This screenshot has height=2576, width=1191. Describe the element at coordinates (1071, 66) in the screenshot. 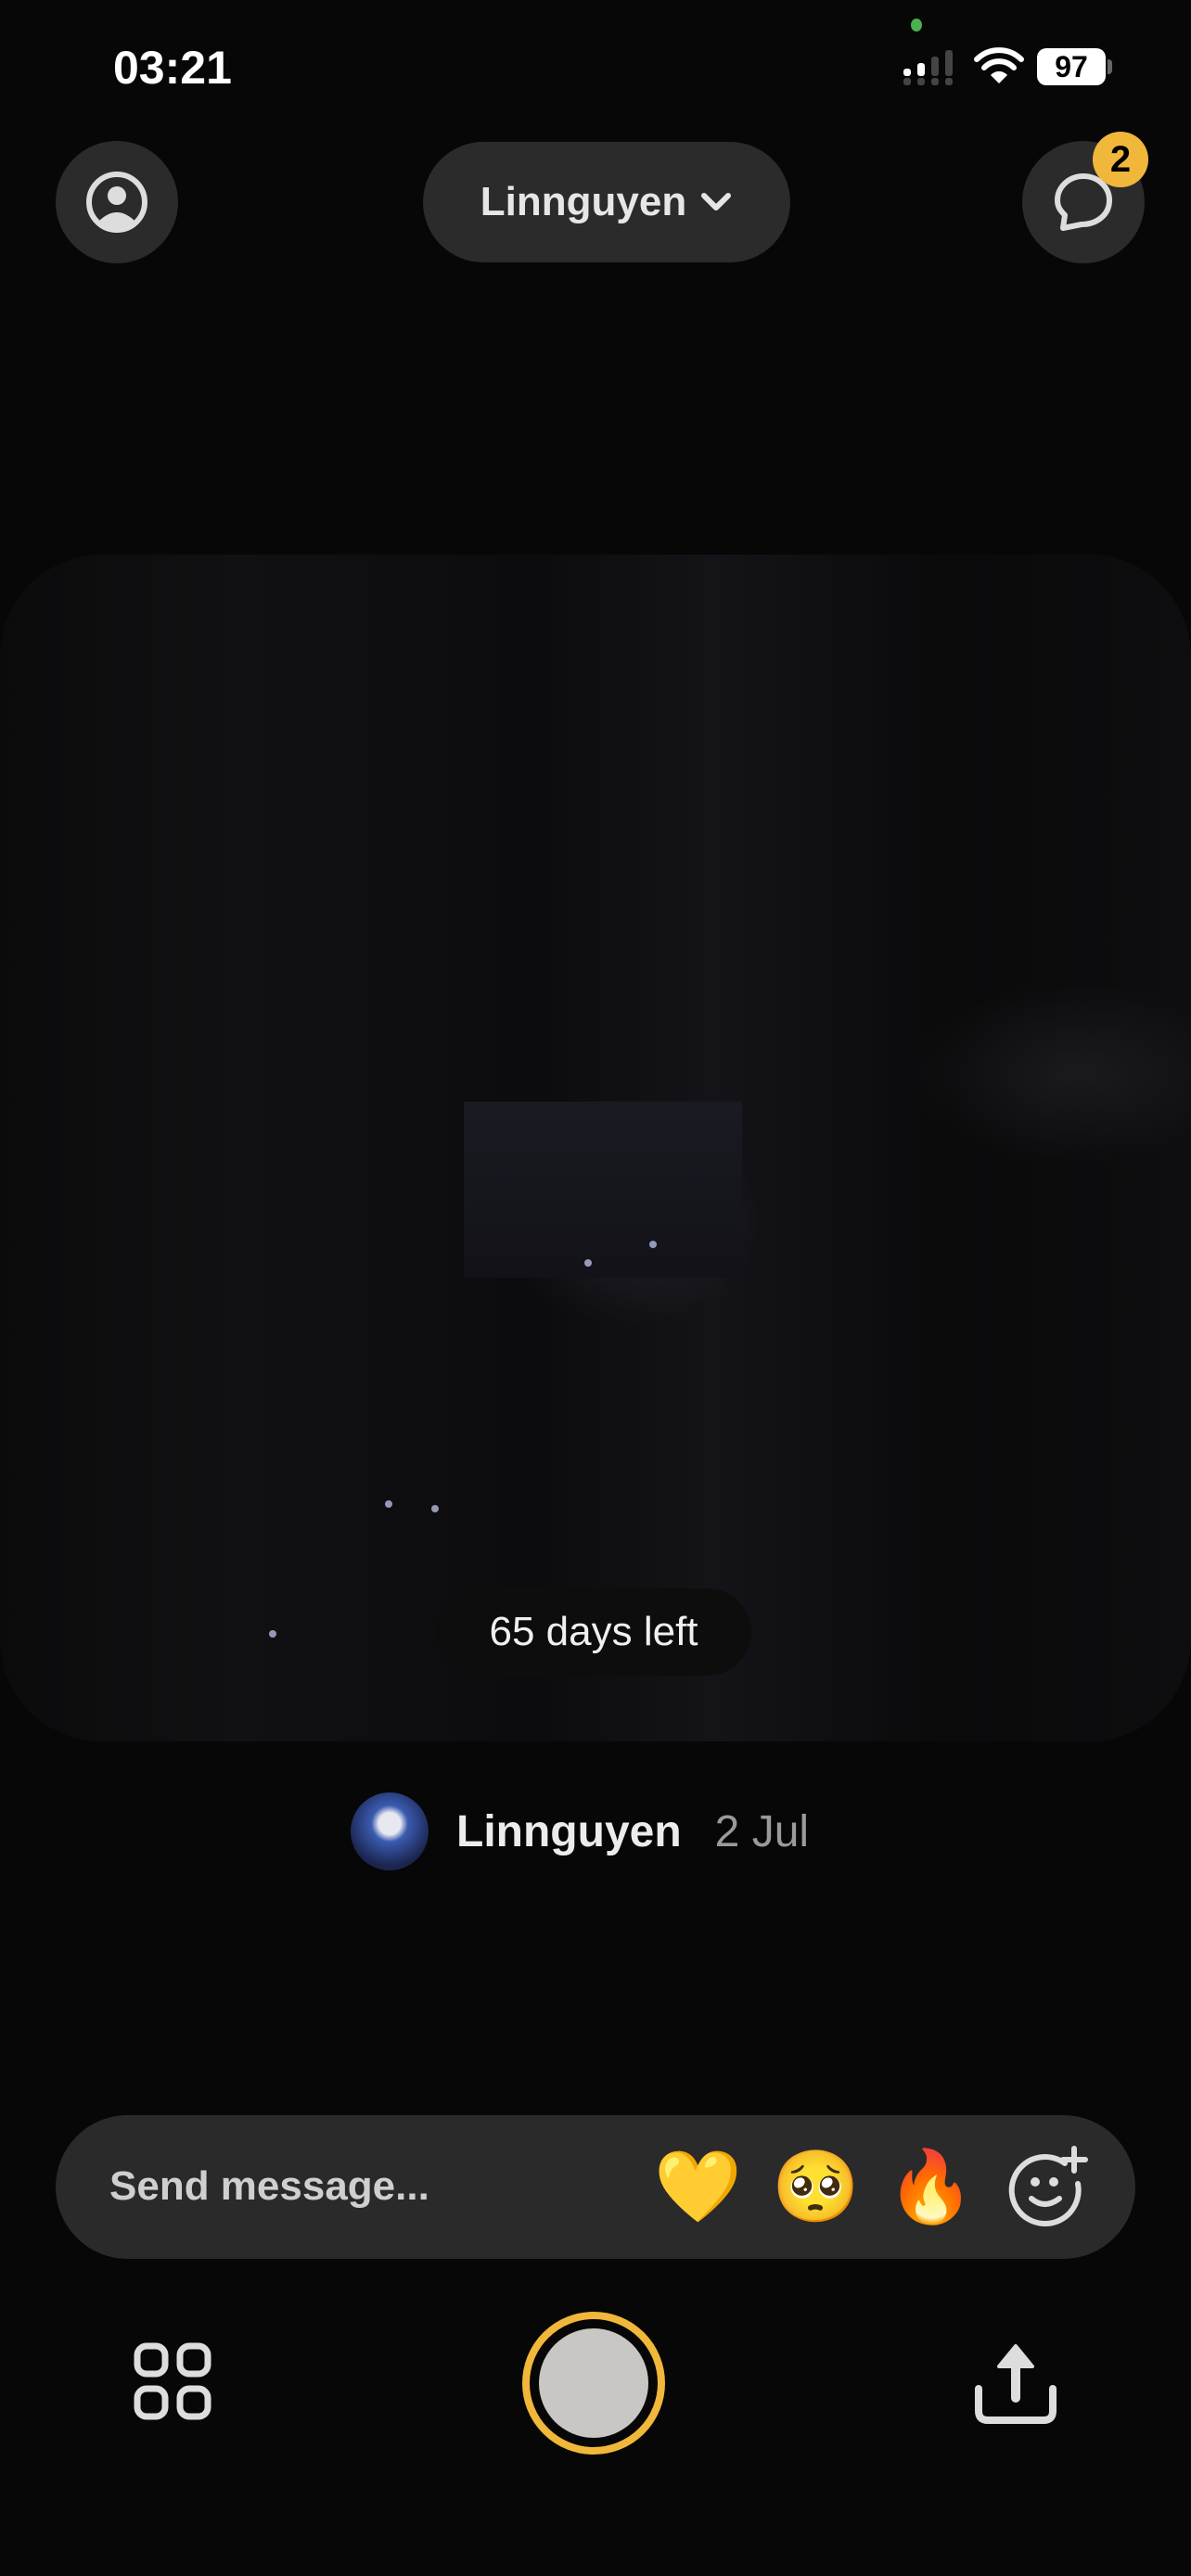

I see `battery-level: 97` at that location.